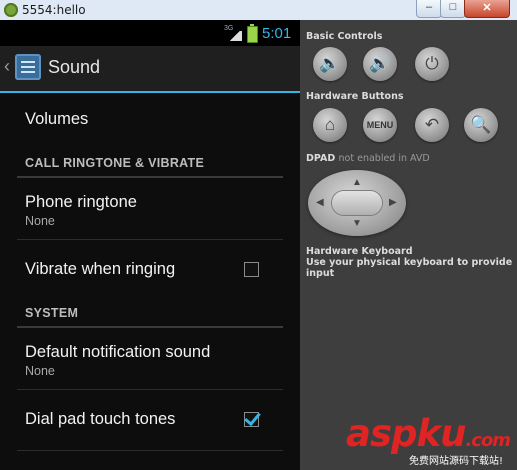 The width and height of the screenshot is (517, 470). What do you see at coordinates (11, 10) in the screenshot?
I see `emulator-app-icon` at bounding box center [11, 10].